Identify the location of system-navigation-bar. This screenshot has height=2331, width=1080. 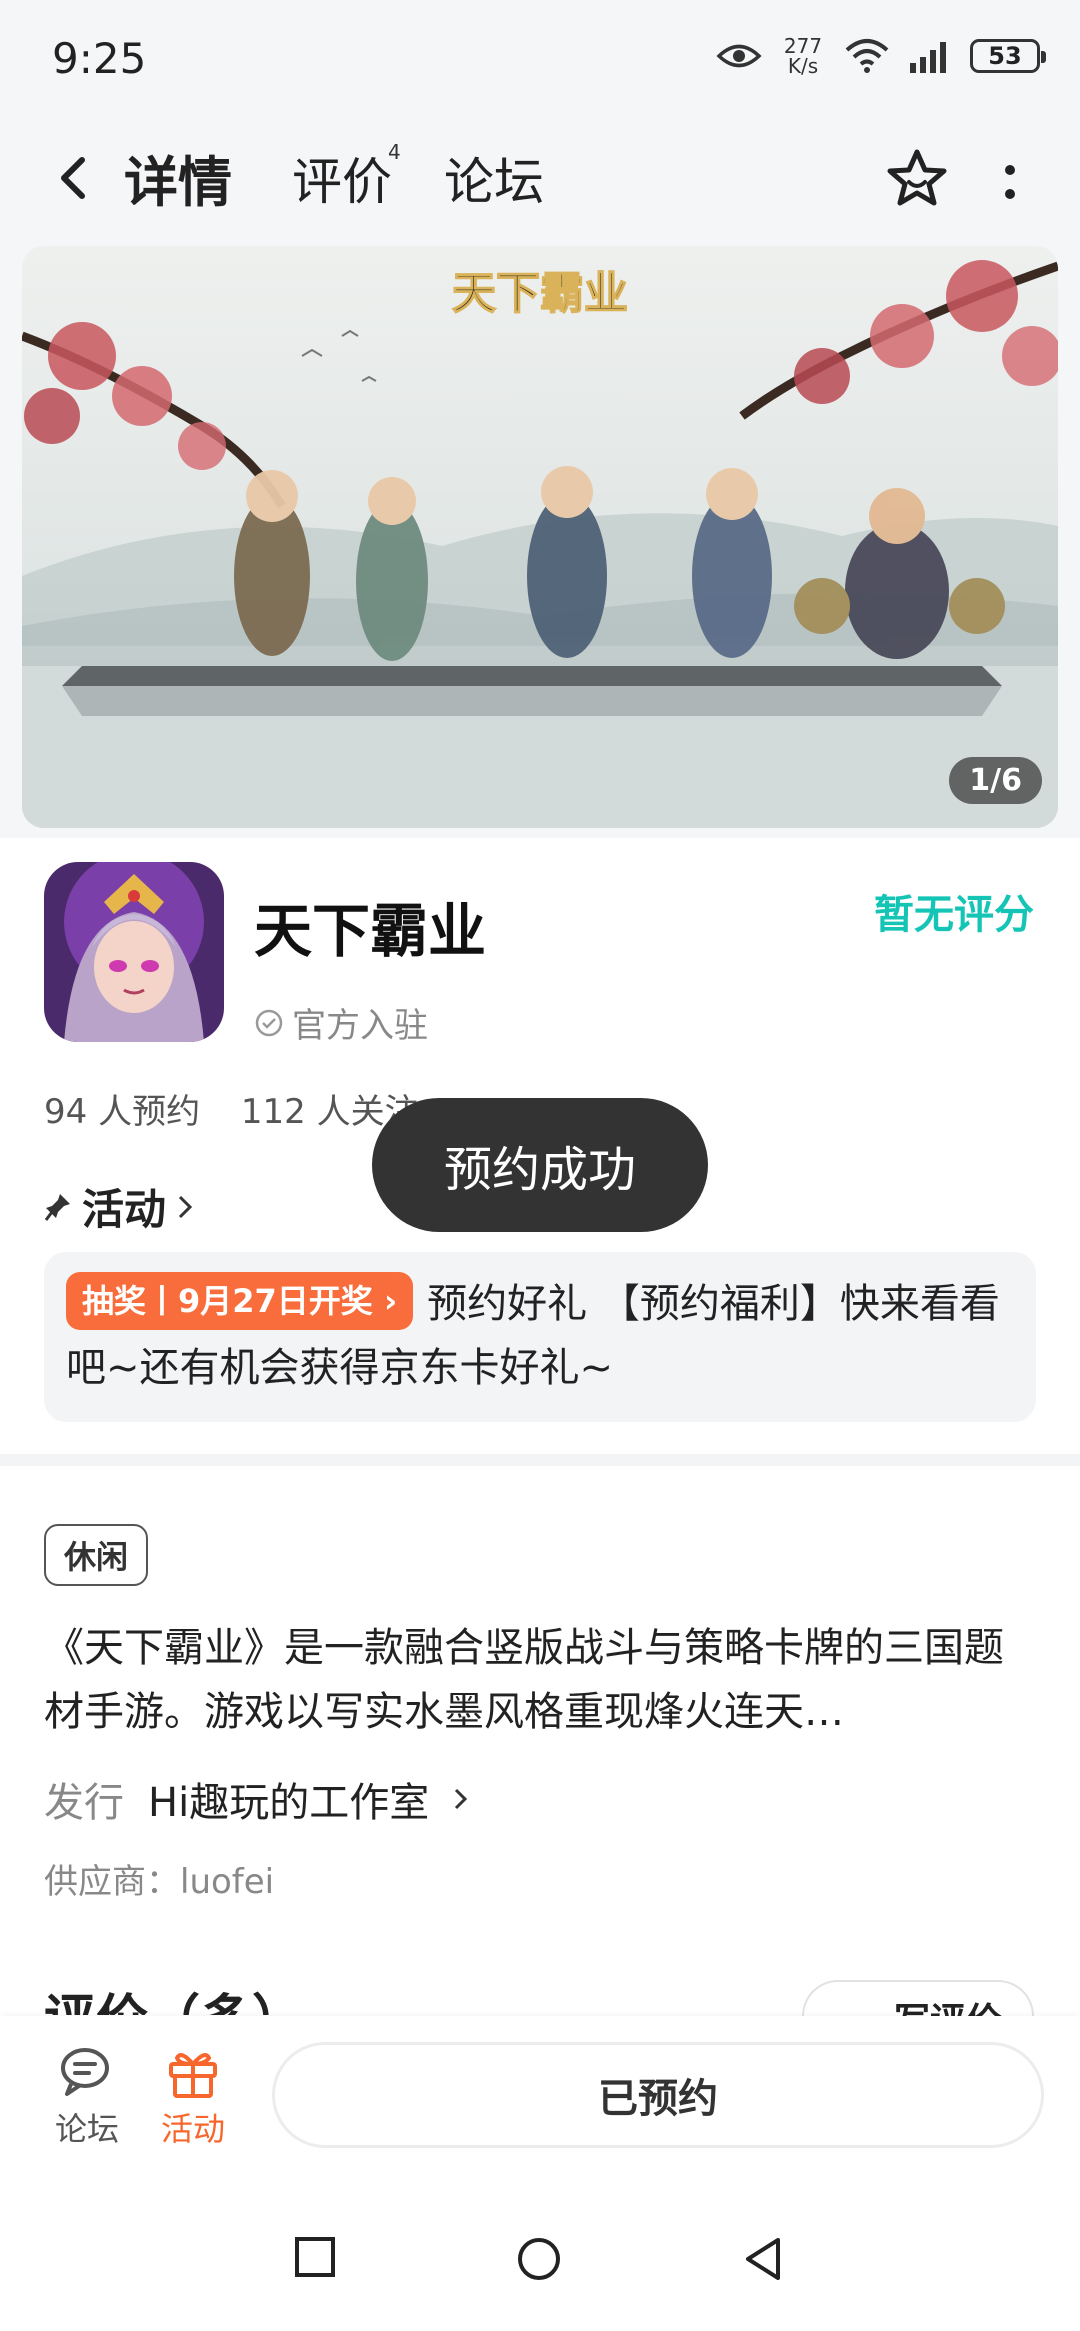
(540, 2263).